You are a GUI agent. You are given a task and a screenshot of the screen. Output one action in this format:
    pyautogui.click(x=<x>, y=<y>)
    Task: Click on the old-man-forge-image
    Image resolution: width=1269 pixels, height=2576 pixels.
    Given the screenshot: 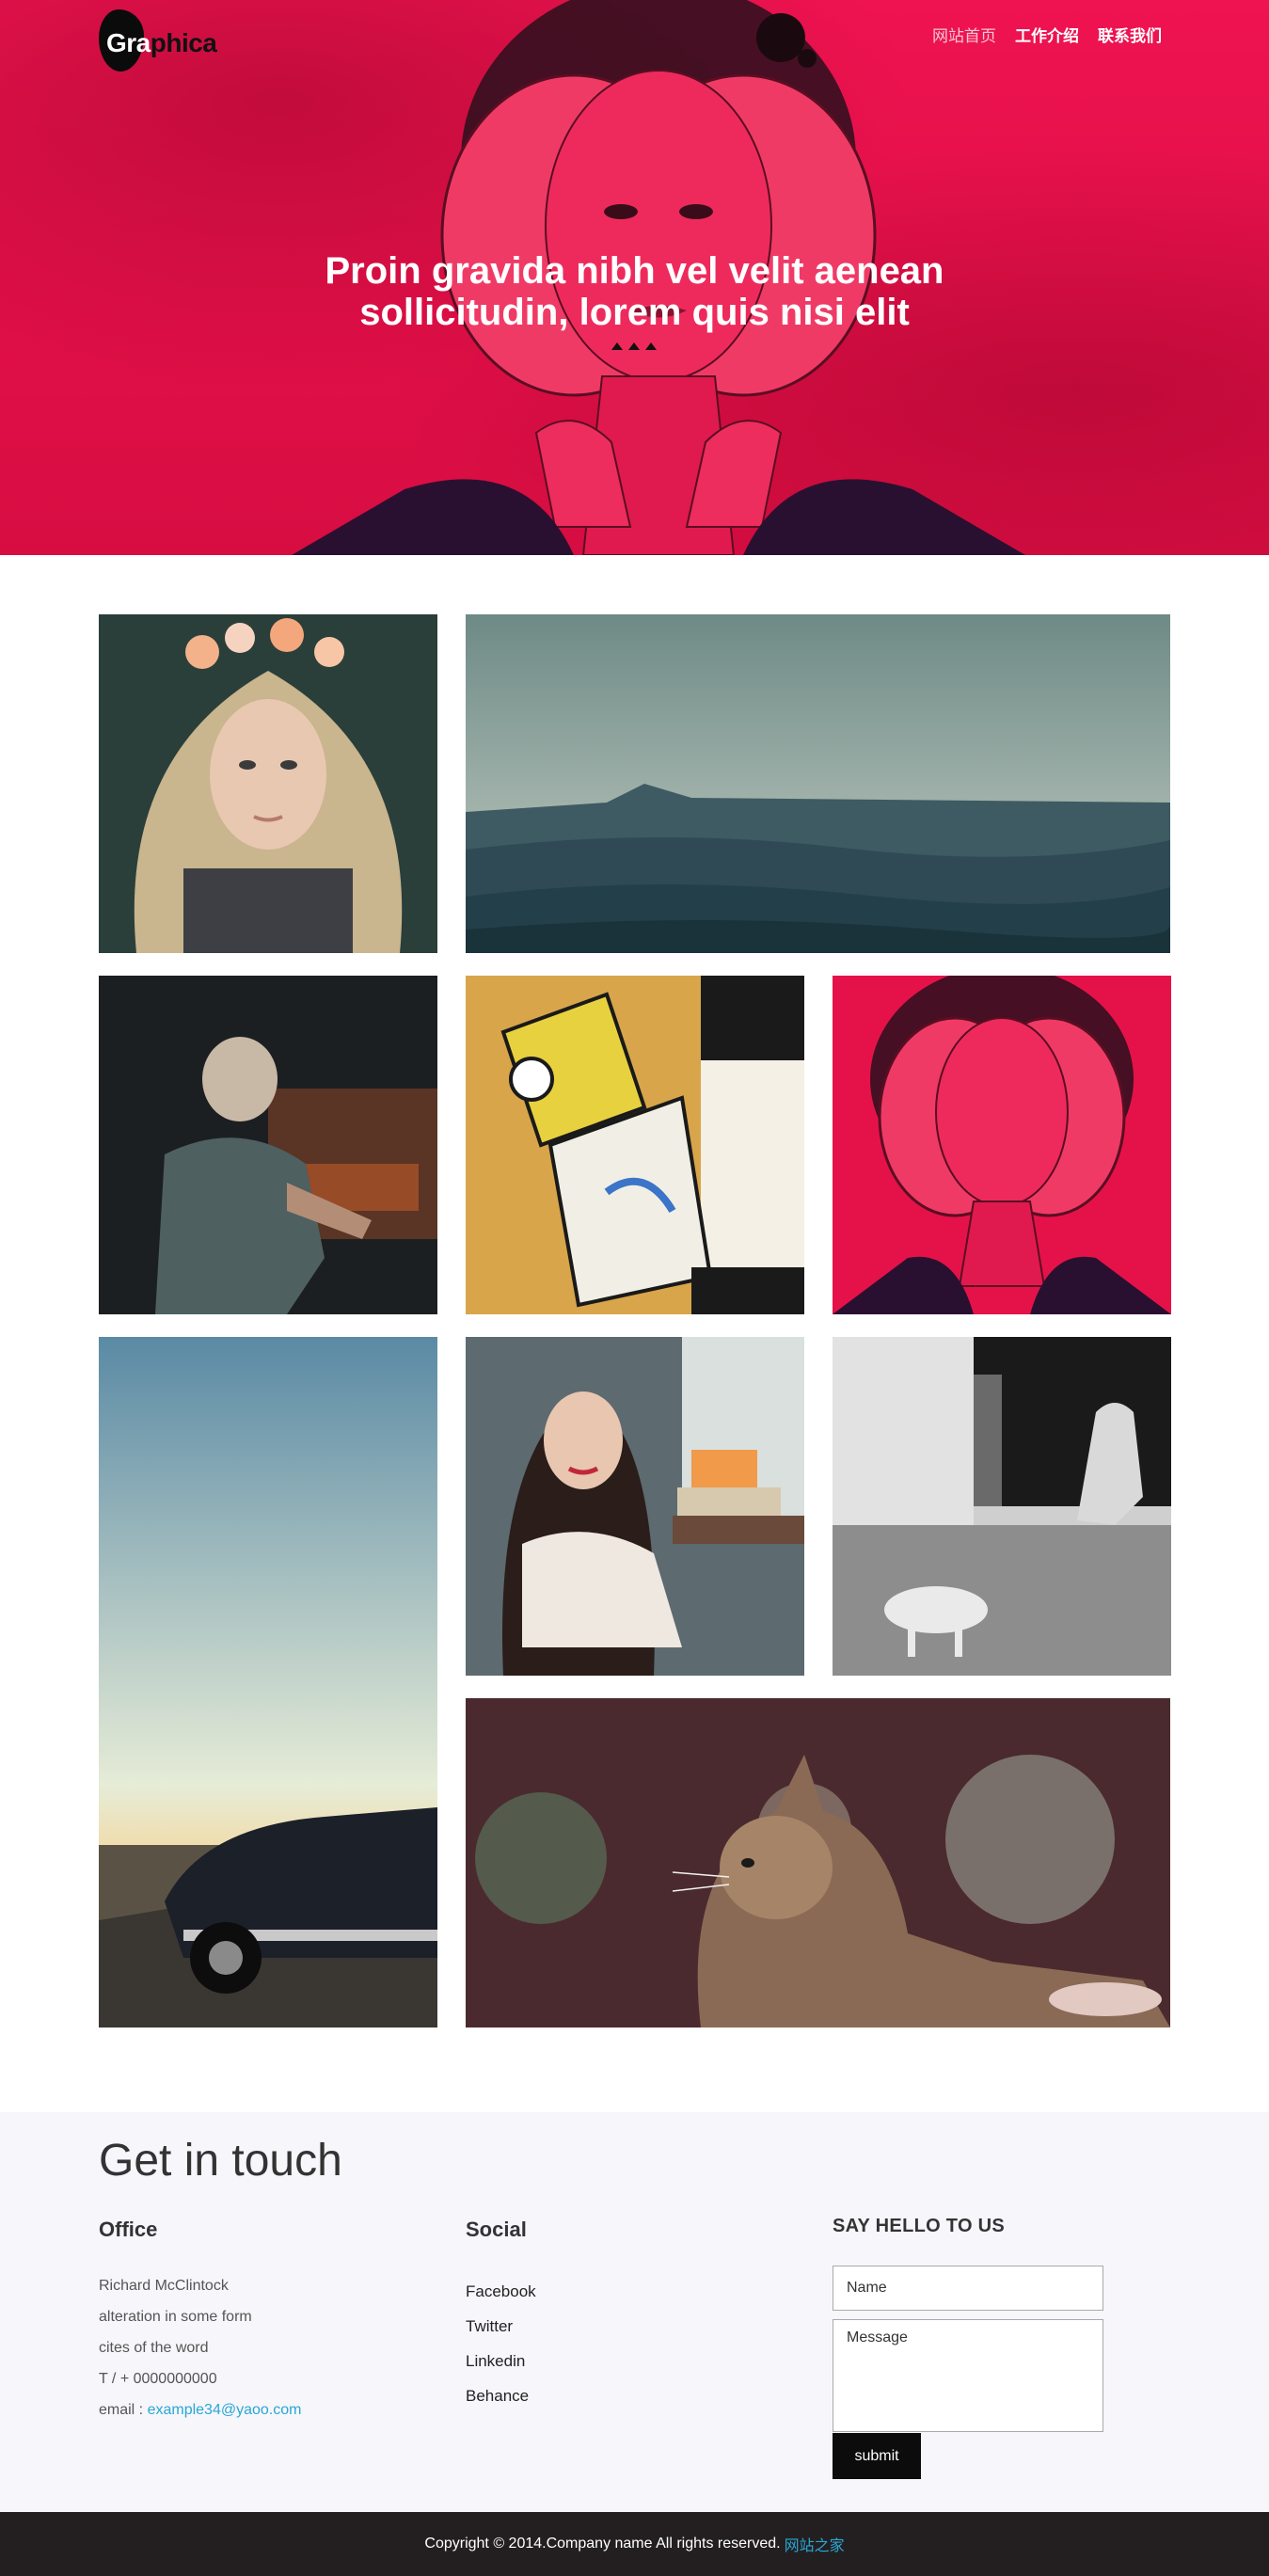 What is the action you would take?
    pyautogui.click(x=268, y=1145)
    